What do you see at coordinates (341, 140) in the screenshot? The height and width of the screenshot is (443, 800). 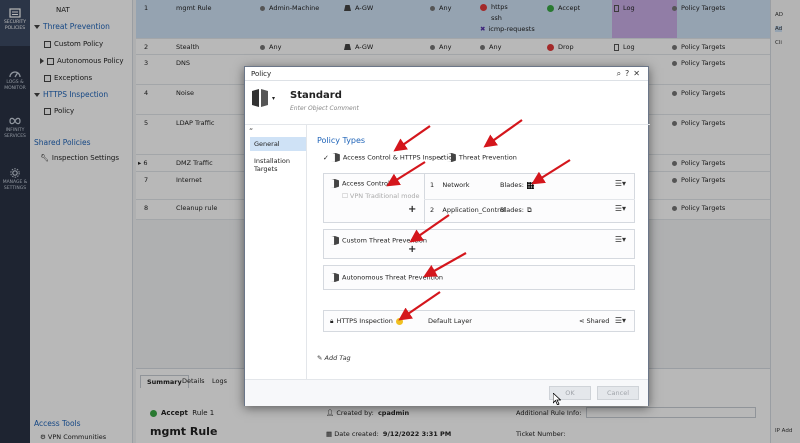 I see `policy-types-heading: Policy Types` at bounding box center [341, 140].